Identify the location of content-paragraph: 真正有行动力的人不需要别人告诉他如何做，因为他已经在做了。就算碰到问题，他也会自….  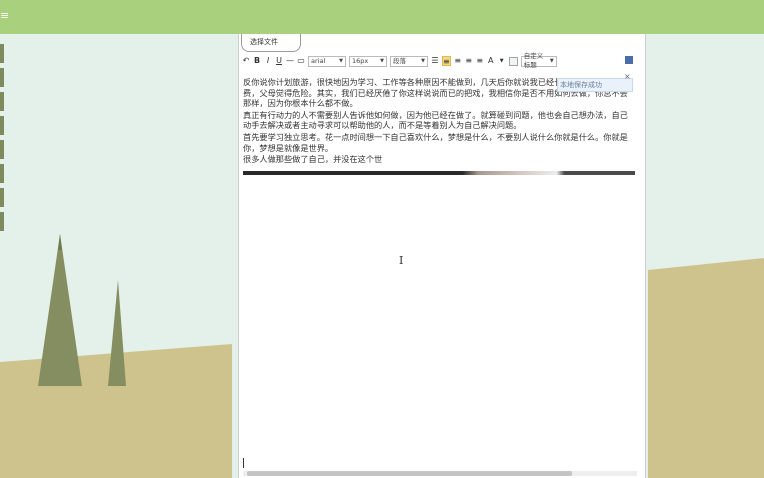
(435, 120).